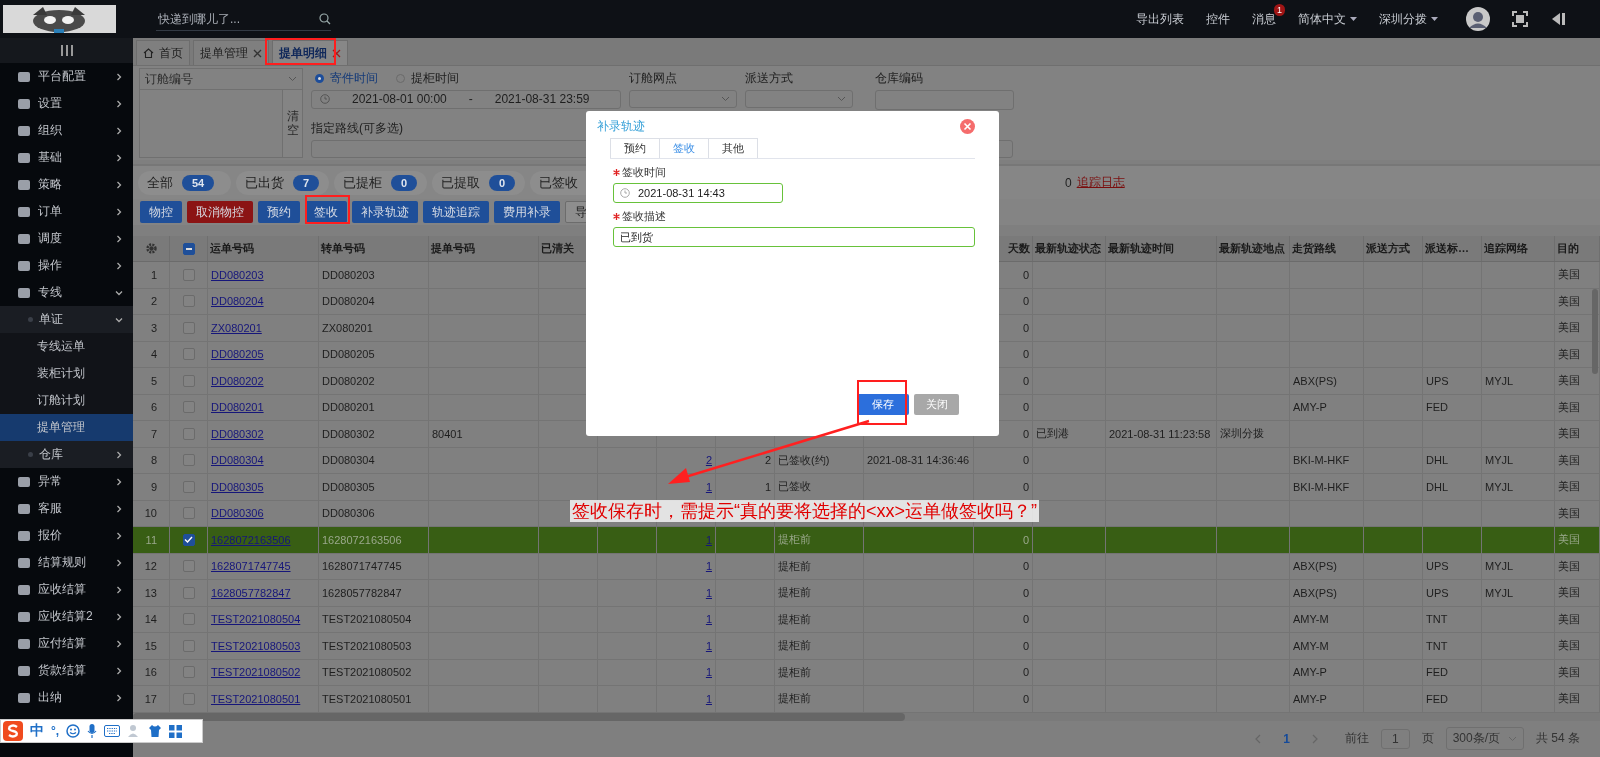 This screenshot has height=757, width=1600. I want to click on input-field: 2021-08-31 14:43, so click(698, 193).